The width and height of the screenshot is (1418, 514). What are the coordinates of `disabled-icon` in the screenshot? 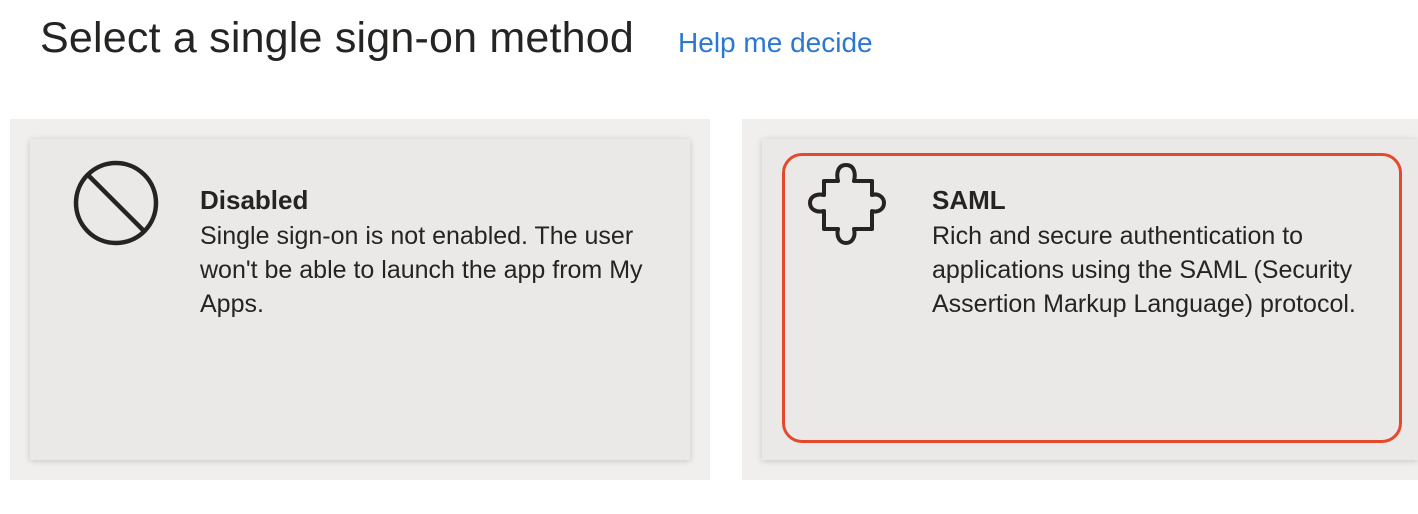 It's located at (116, 203).